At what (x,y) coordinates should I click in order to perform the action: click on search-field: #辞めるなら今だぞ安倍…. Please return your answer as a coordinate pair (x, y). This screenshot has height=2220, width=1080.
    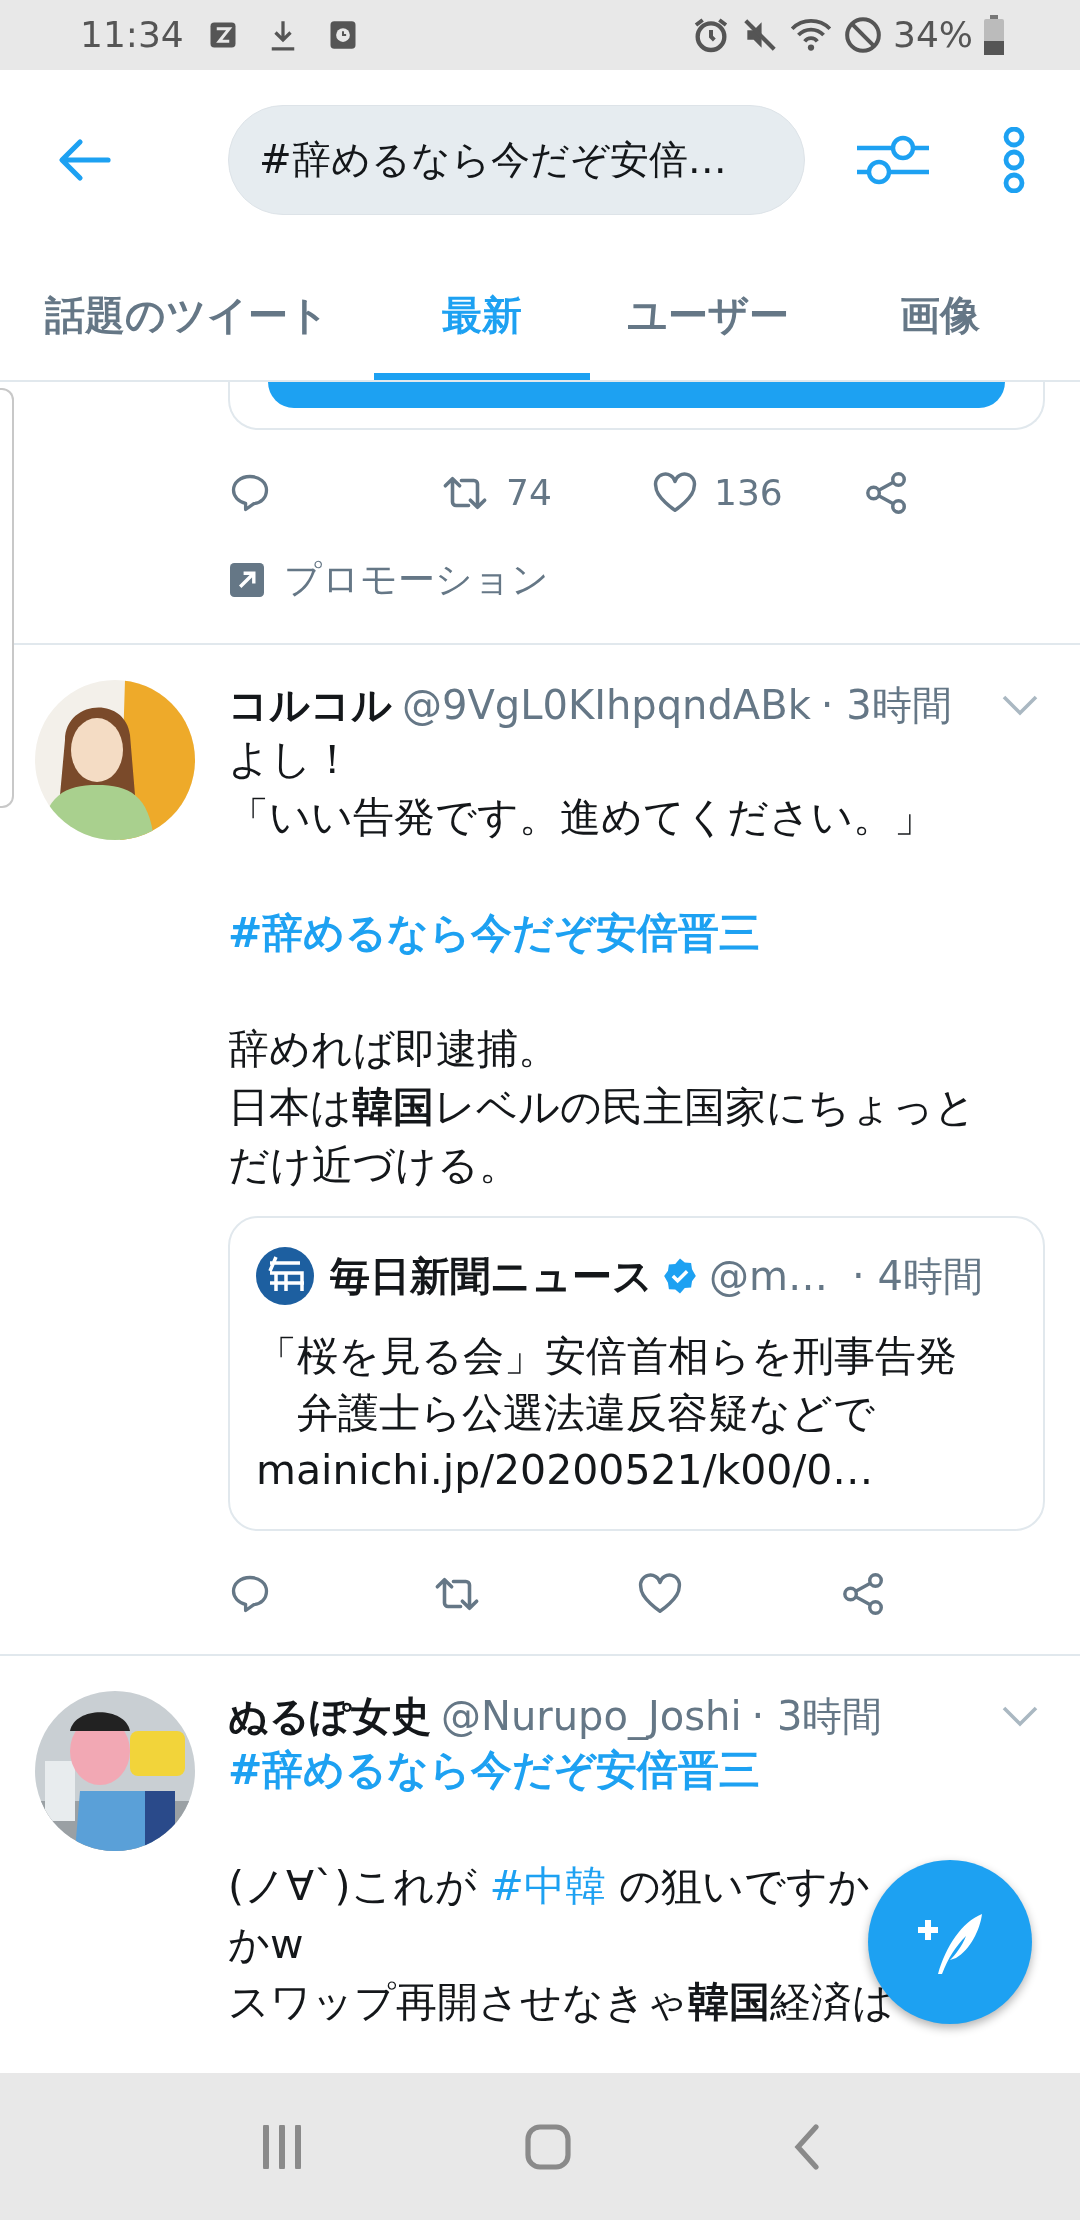
    Looking at the image, I should click on (516, 160).